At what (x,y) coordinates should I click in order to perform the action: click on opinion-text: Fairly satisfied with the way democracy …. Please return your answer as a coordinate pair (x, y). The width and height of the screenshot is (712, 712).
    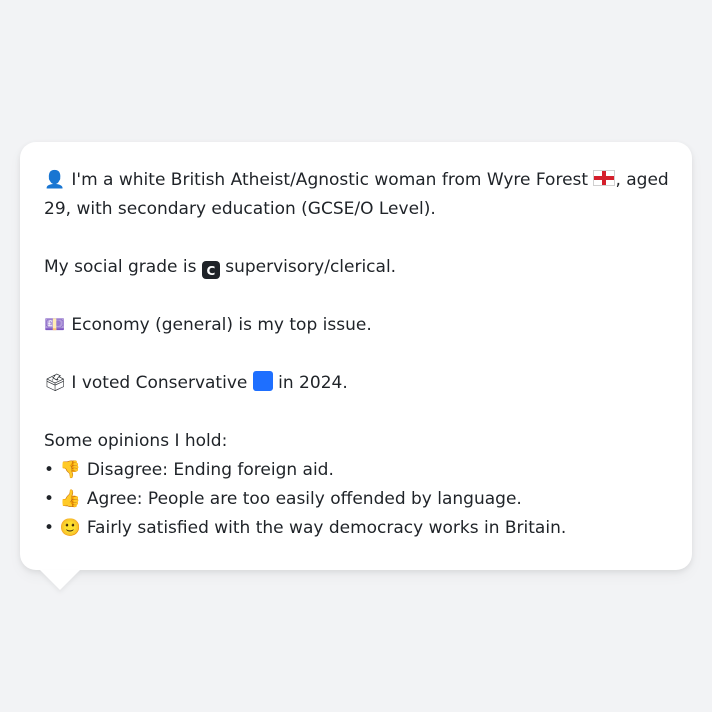
    Looking at the image, I should click on (326, 528).